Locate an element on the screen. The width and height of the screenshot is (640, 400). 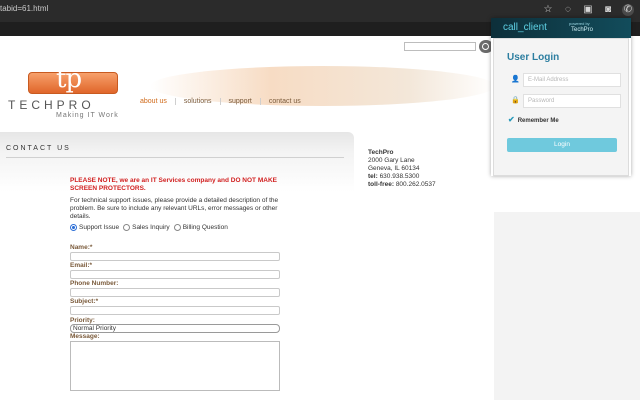
user-icon: 👤 is located at coordinates (515, 79).